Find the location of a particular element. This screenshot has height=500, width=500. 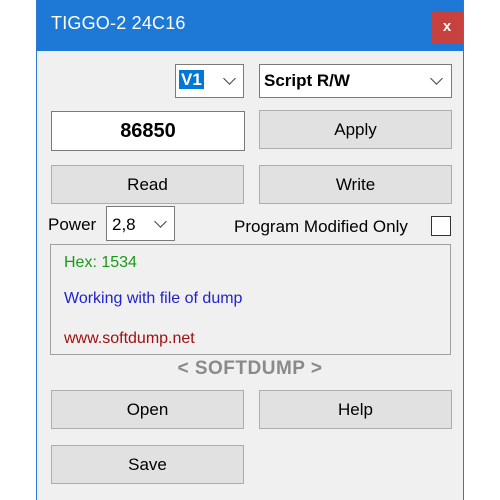

open-button: Open is located at coordinates (147, 409).